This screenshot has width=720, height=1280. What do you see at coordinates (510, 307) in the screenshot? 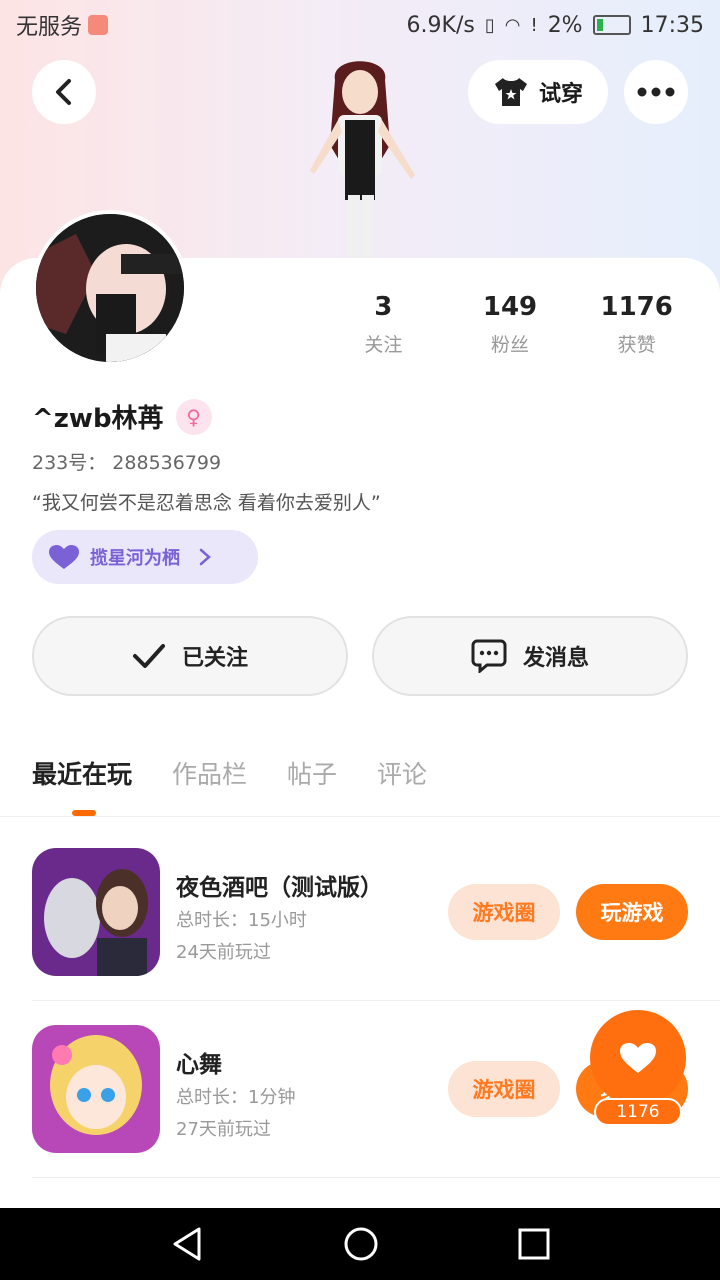
I see `stat-value: 149` at bounding box center [510, 307].